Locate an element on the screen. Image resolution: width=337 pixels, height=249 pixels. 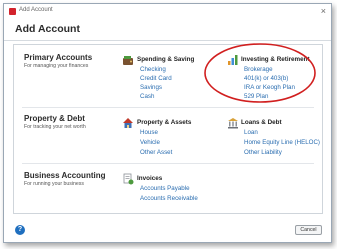
wallet-icon is located at coordinates (128, 60).